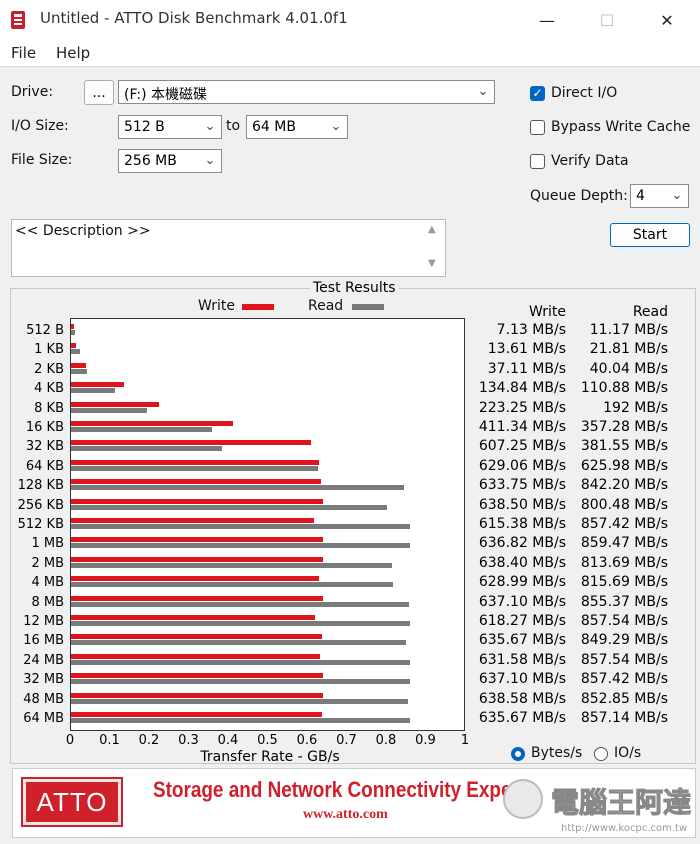  What do you see at coordinates (44, 466) in the screenshot?
I see `io-size-label: 64 KB` at bounding box center [44, 466].